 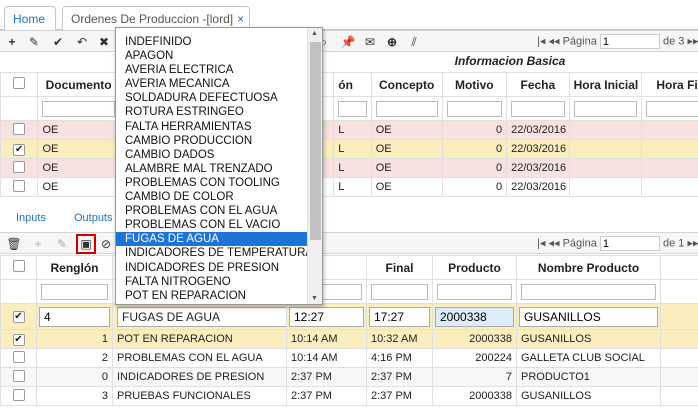 What do you see at coordinates (211, 112) in the screenshot?
I see `dropdown-option: ROTURA ESTRINGEO` at bounding box center [211, 112].